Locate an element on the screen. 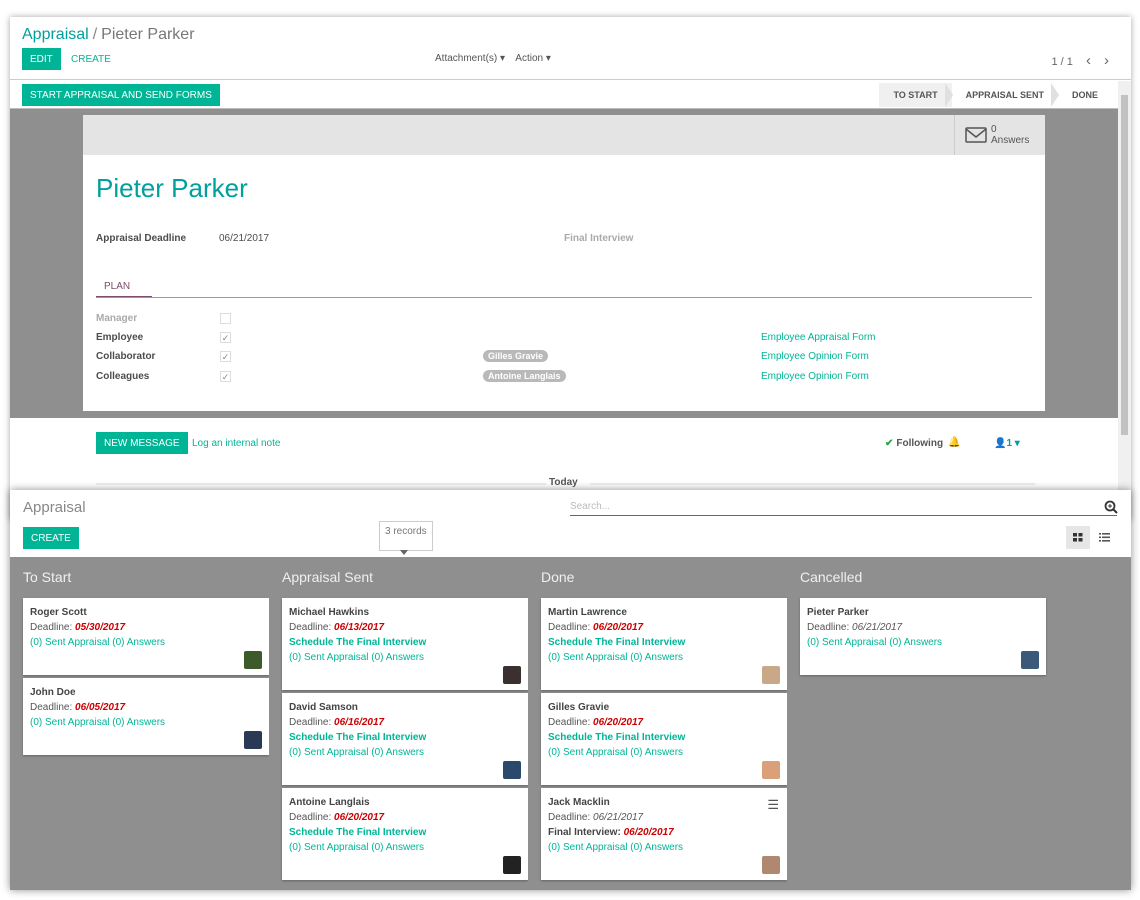 The image size is (1140, 900). column-title: Done is located at coordinates (557, 577).